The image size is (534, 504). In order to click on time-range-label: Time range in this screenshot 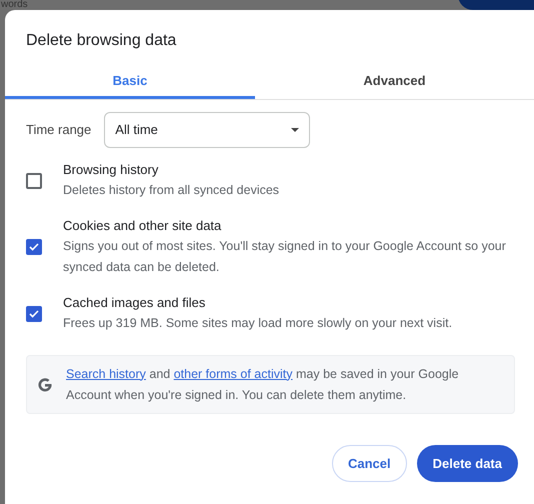, I will do `click(59, 130)`.